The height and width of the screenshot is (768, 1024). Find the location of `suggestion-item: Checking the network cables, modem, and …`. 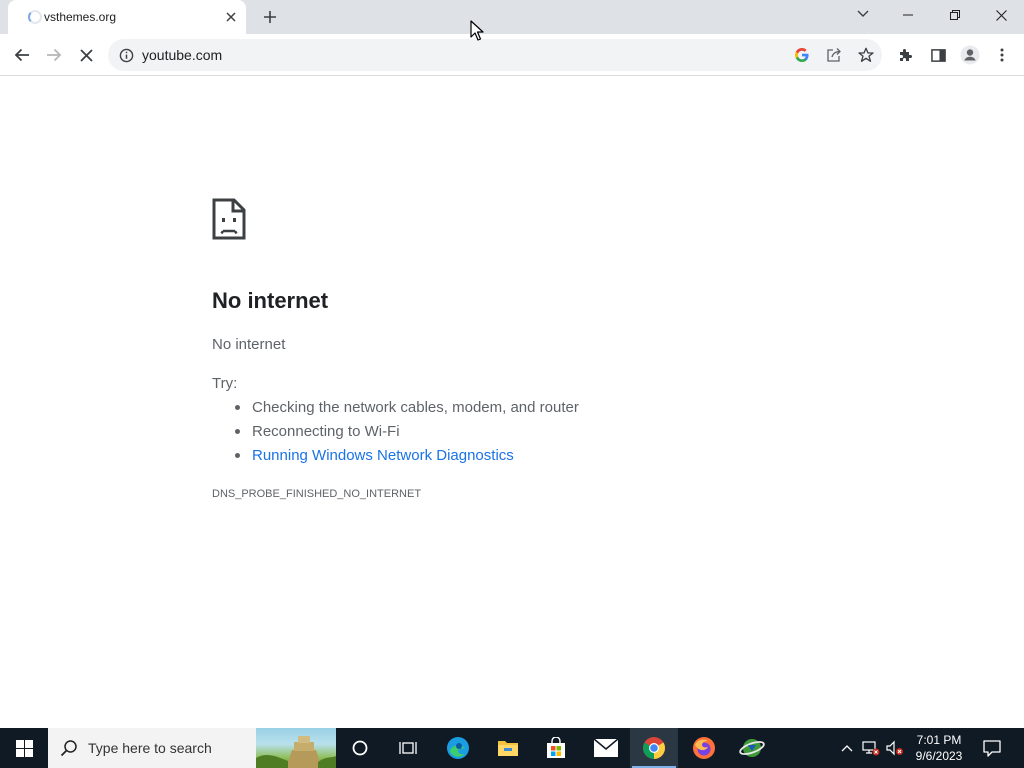

suggestion-item: Checking the network cables, modem, and … is located at coordinates (395, 410).